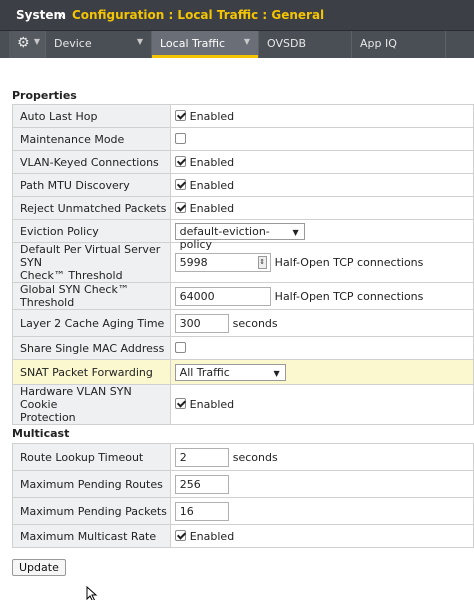  What do you see at coordinates (186, 511) in the screenshot?
I see `max-packets-value: 16` at bounding box center [186, 511].